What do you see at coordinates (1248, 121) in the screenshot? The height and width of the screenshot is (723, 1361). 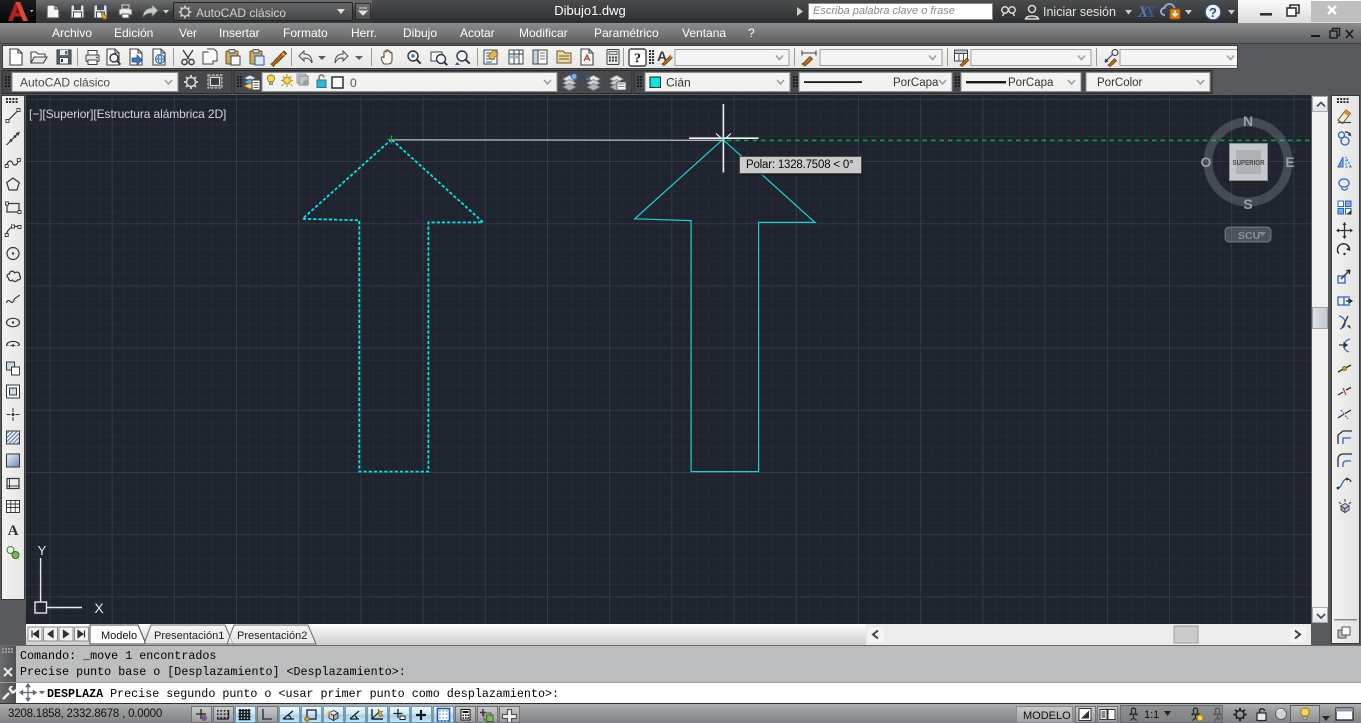 I see `svg-text: N` at bounding box center [1248, 121].